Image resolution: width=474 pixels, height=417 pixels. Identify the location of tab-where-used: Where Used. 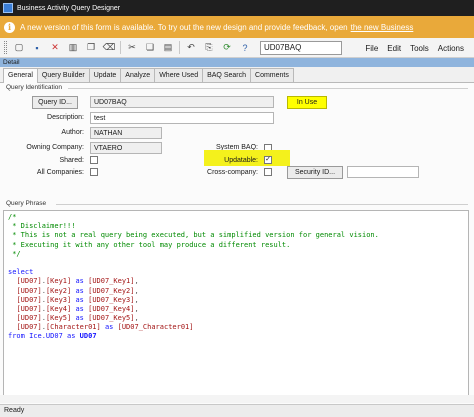
(179, 75).